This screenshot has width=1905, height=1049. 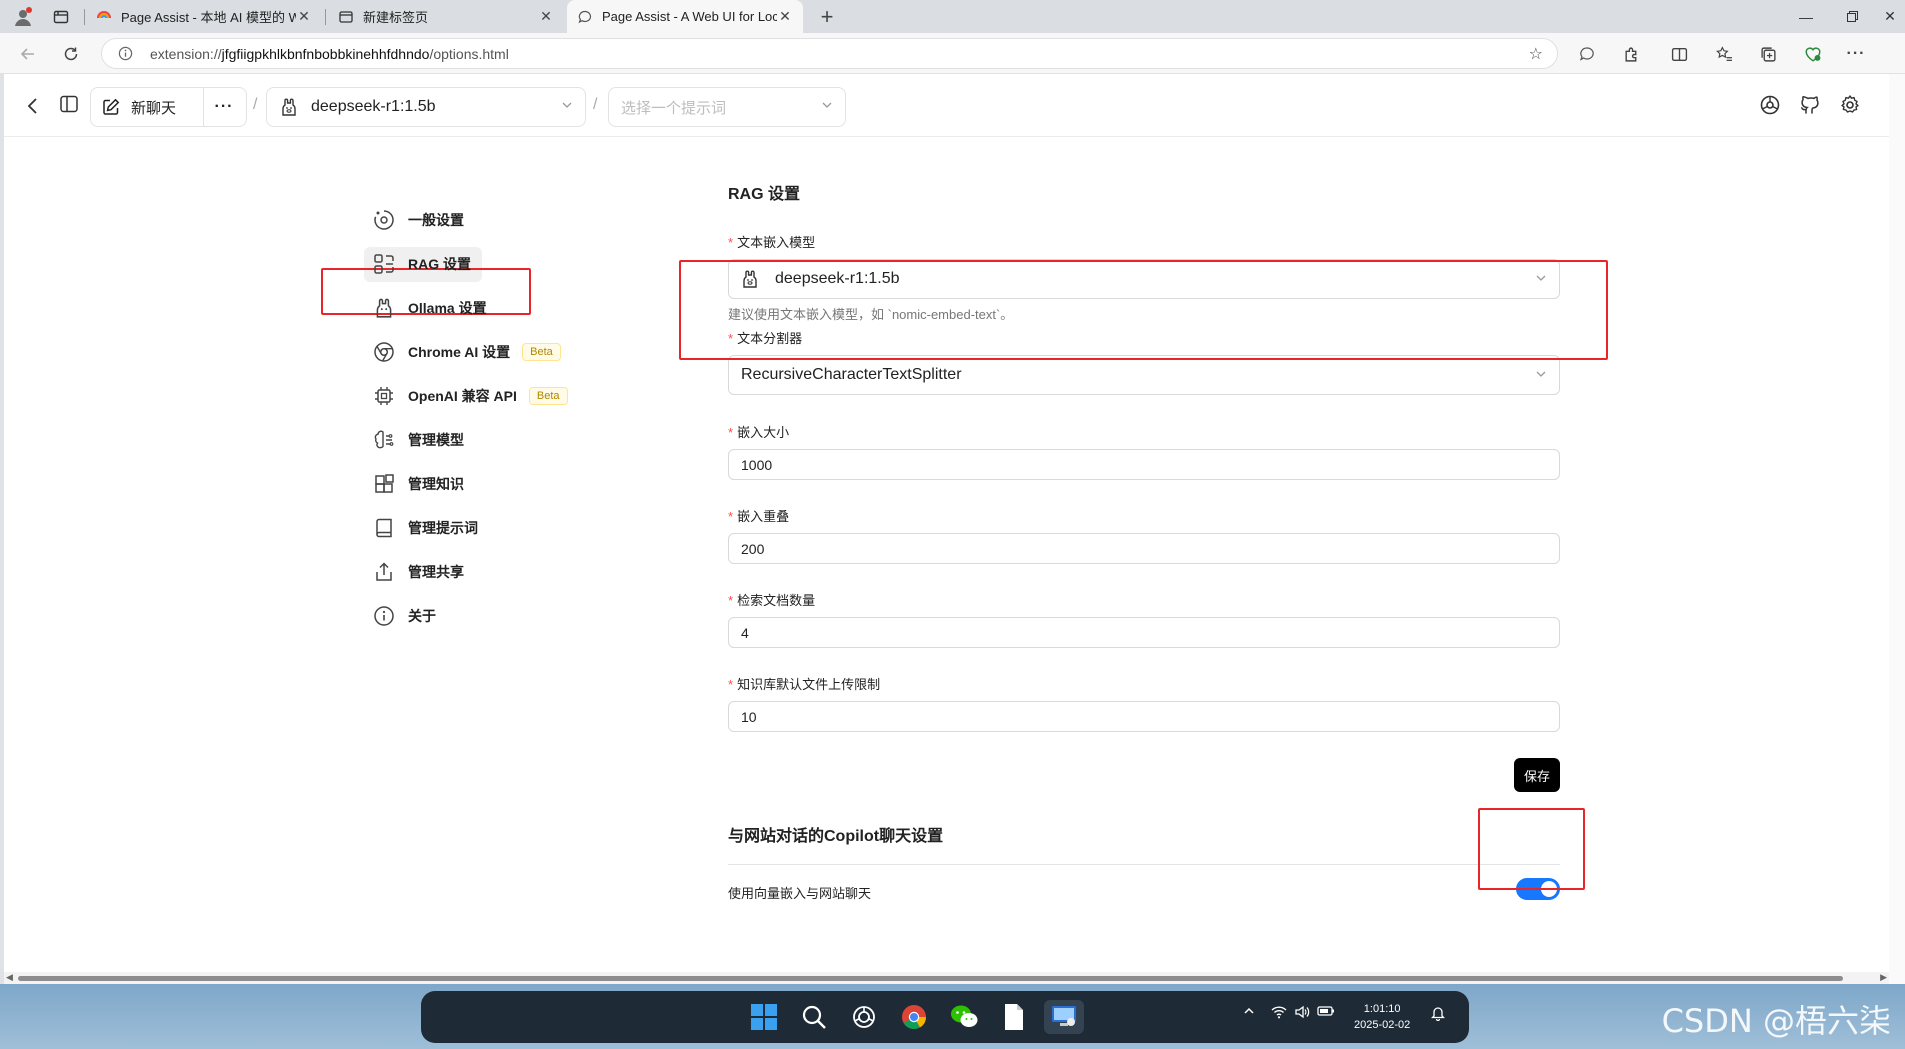 What do you see at coordinates (33, 106) in the screenshot?
I see `back-chevron-icon` at bounding box center [33, 106].